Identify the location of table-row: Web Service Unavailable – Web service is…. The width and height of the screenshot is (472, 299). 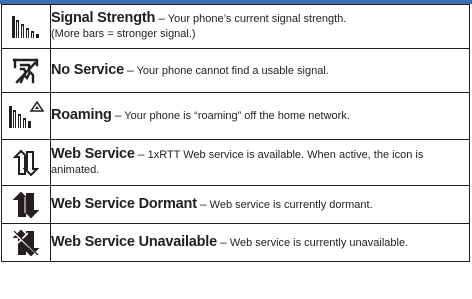
(235, 242).